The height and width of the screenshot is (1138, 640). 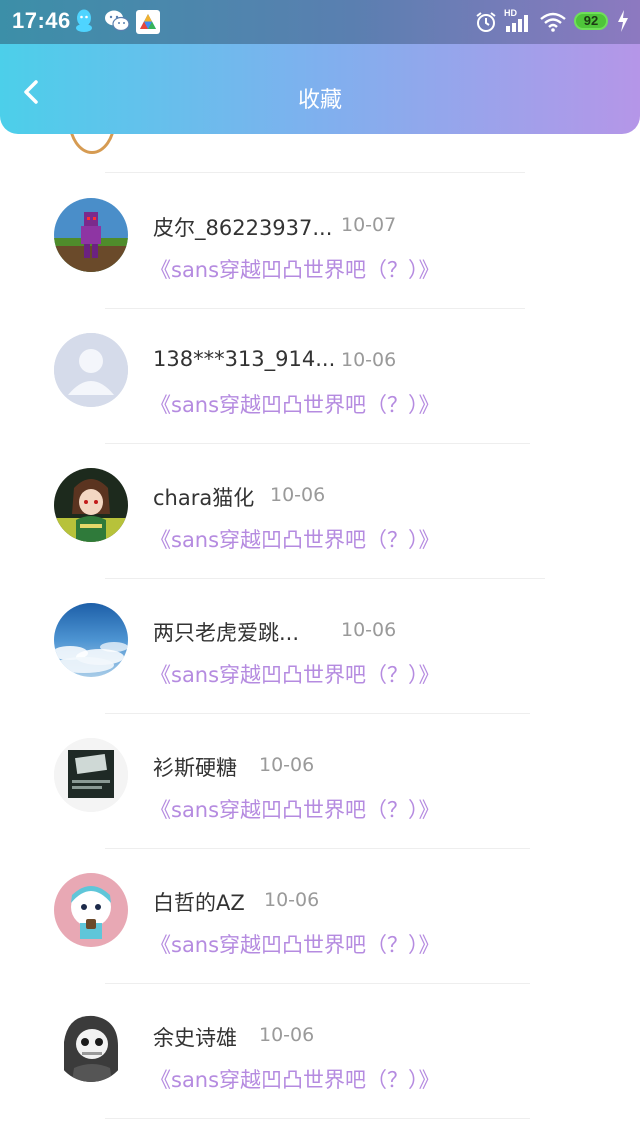 What do you see at coordinates (320, 376) in the screenshot?
I see `list-item: 138***313_914... 10-06 《sans穿越凹凸世界吧（？）》` at bounding box center [320, 376].